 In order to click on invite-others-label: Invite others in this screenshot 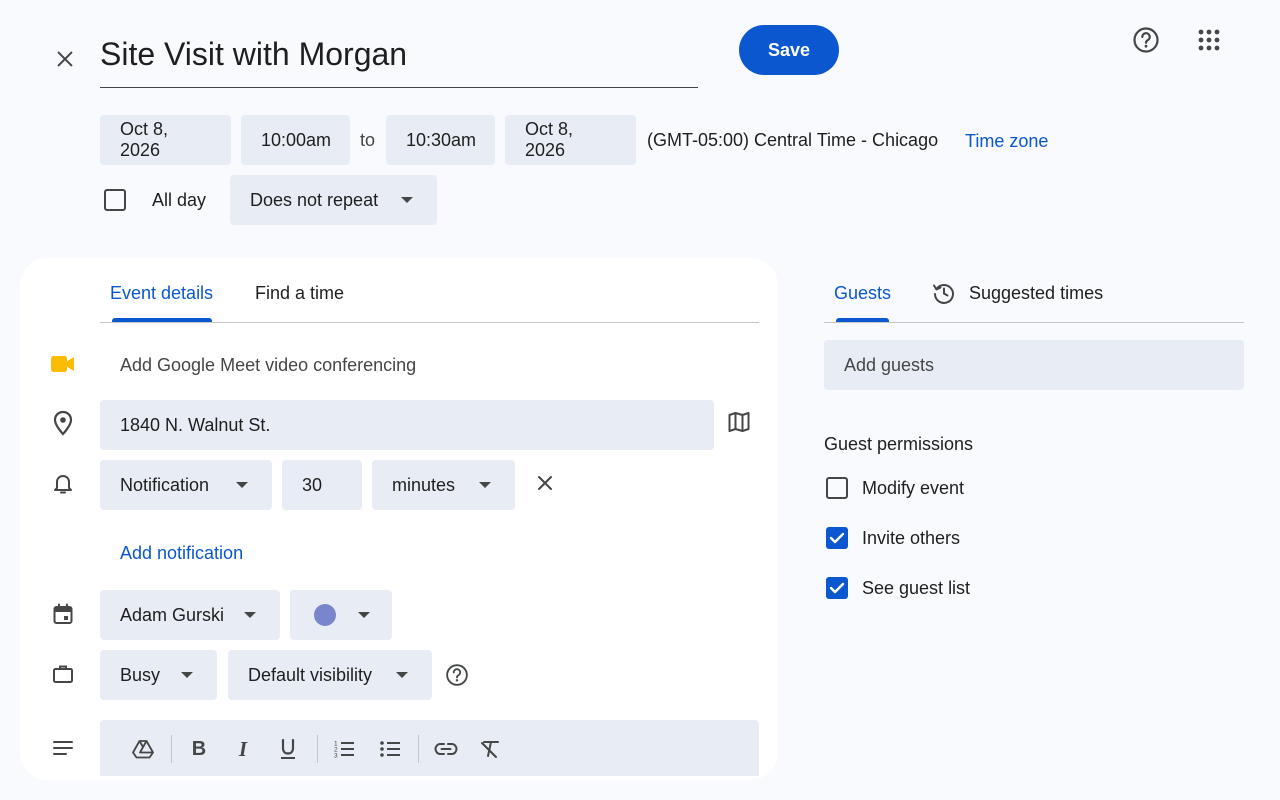, I will do `click(911, 538)`.